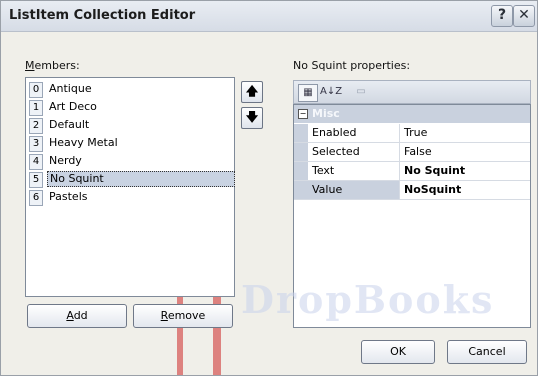 The height and width of the screenshot is (376, 538). What do you see at coordinates (36, 90) in the screenshot?
I see `item-index: 0` at bounding box center [36, 90].